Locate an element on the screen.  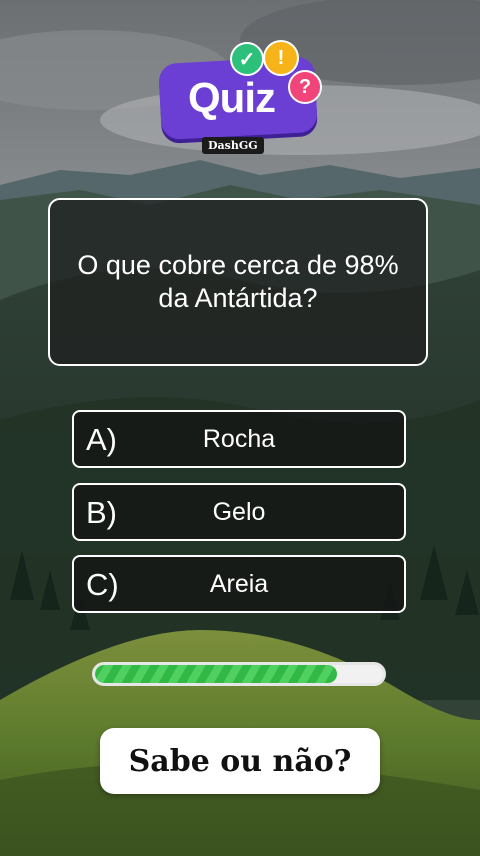
answer-option-a: A) Rocha is located at coordinates (239, 439).